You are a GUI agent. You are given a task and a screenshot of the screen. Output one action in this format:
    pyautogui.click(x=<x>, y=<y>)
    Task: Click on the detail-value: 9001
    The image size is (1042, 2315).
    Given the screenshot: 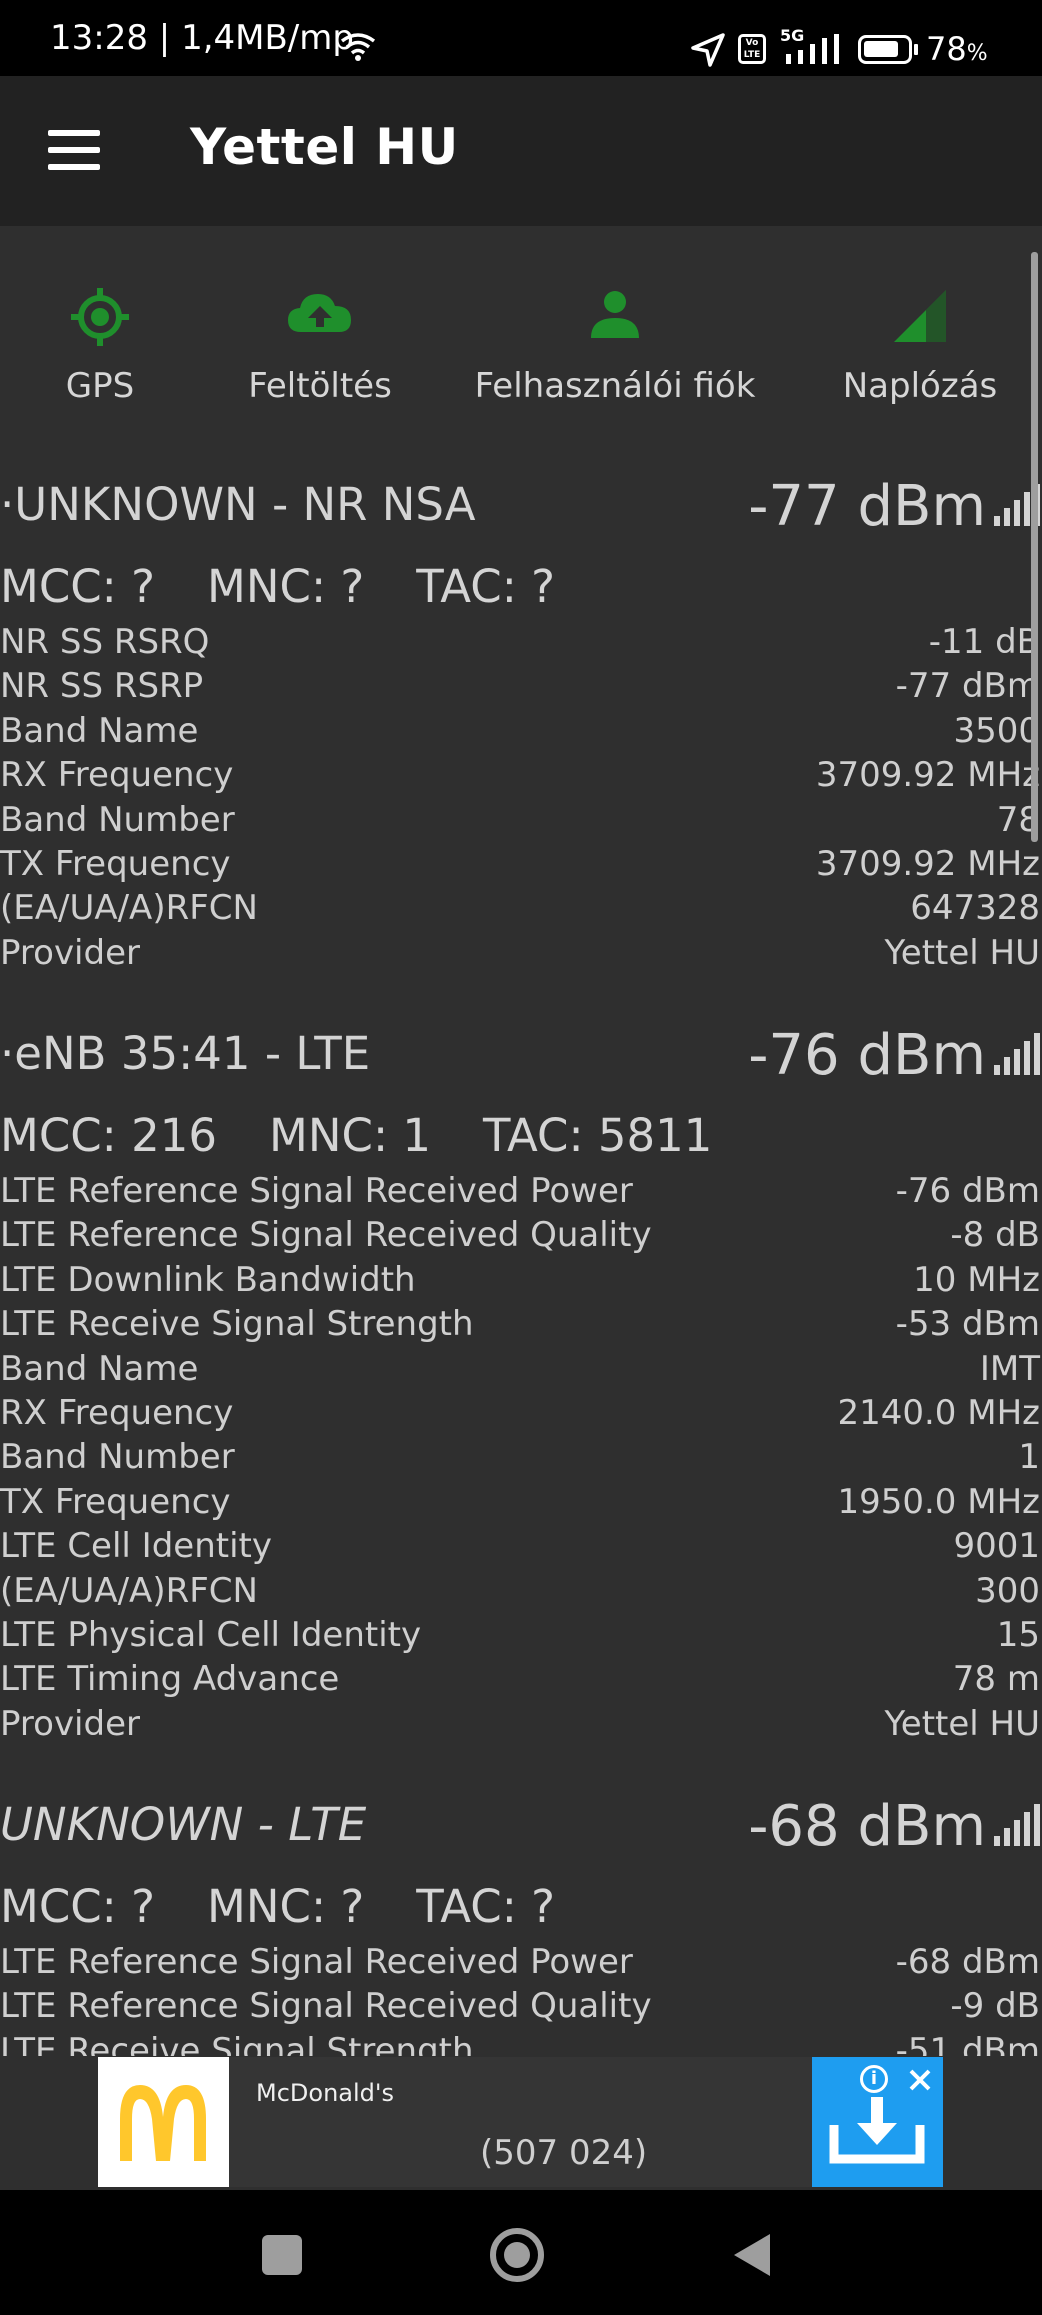 What is the action you would take?
    pyautogui.click(x=996, y=1546)
    